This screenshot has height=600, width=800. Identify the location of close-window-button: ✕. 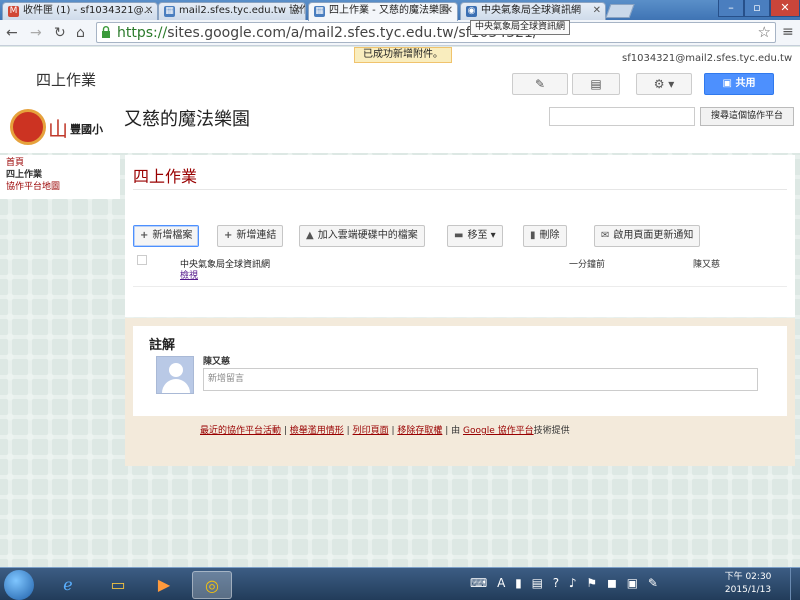
(785, 8).